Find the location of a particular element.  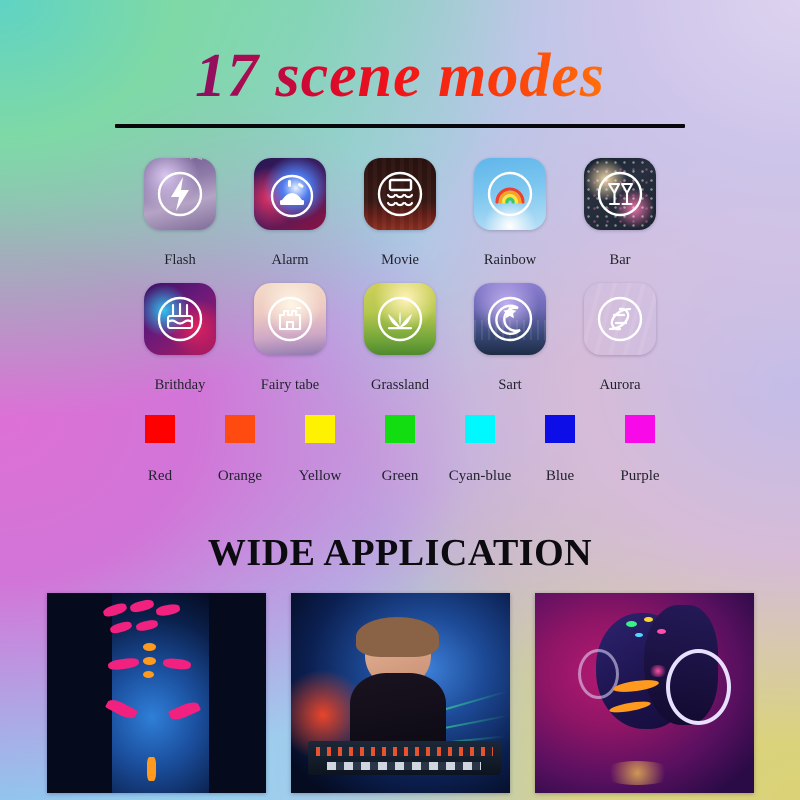

scene-mode-row-1: Flash Alarm Movie Rainbow Bar is located at coordinates (400, 213).